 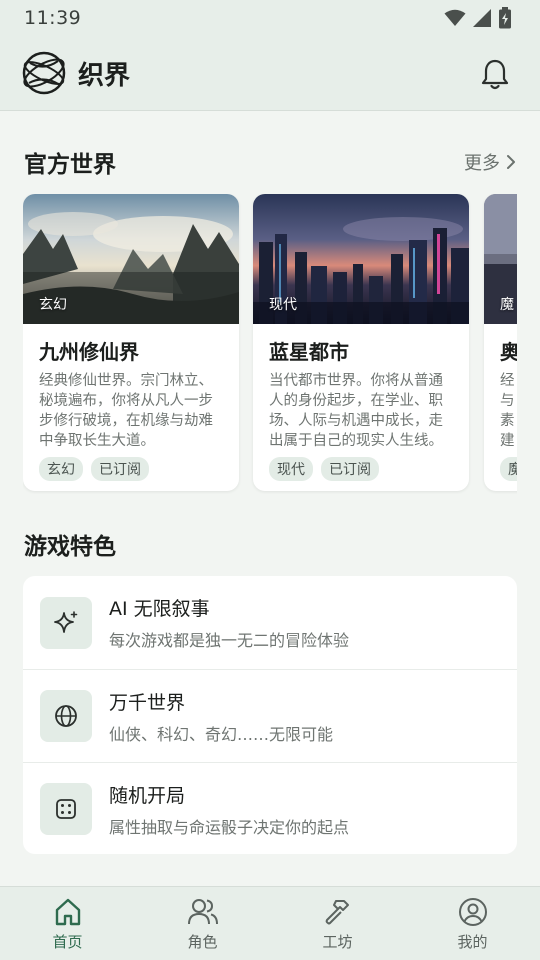 What do you see at coordinates (270, 622) in the screenshot?
I see `feature-item: AI 无限叙事 每次游戏都是独一无二的冒险体验` at bounding box center [270, 622].